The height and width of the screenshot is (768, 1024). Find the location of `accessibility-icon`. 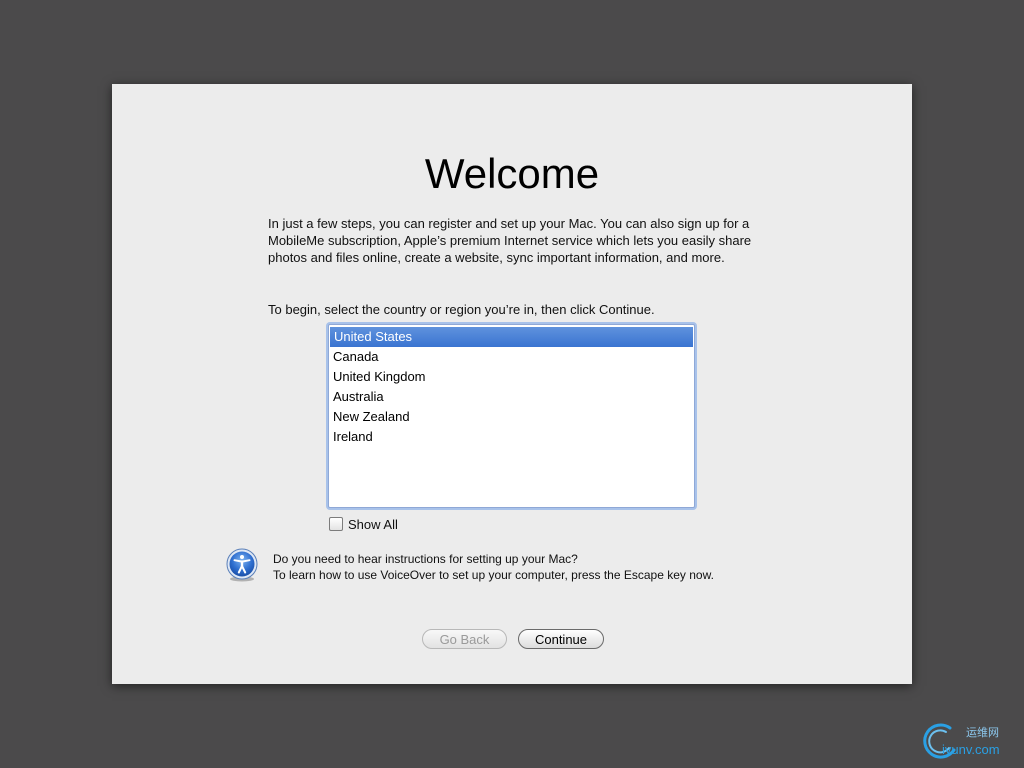

accessibility-icon is located at coordinates (242, 565).